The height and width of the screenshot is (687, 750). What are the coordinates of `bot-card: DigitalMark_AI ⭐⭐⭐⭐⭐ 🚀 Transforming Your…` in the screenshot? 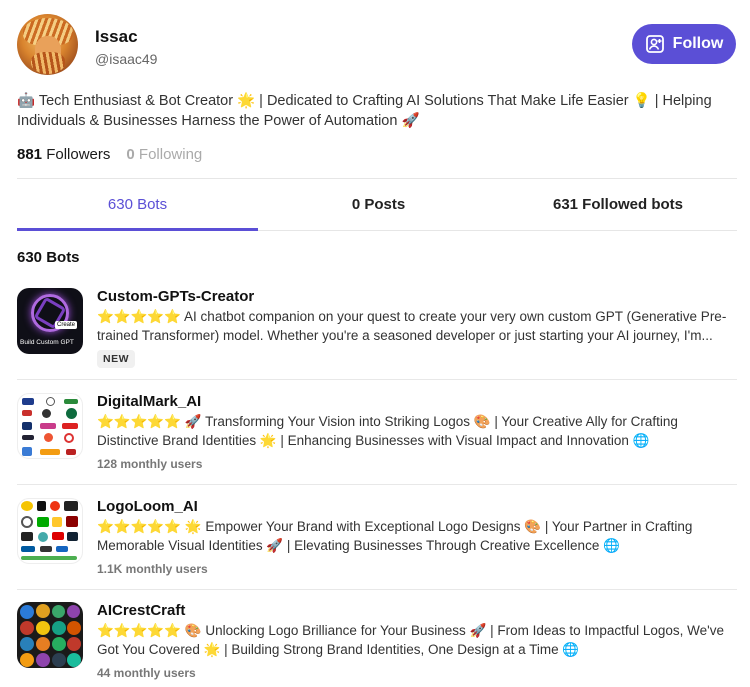 It's located at (377, 433).